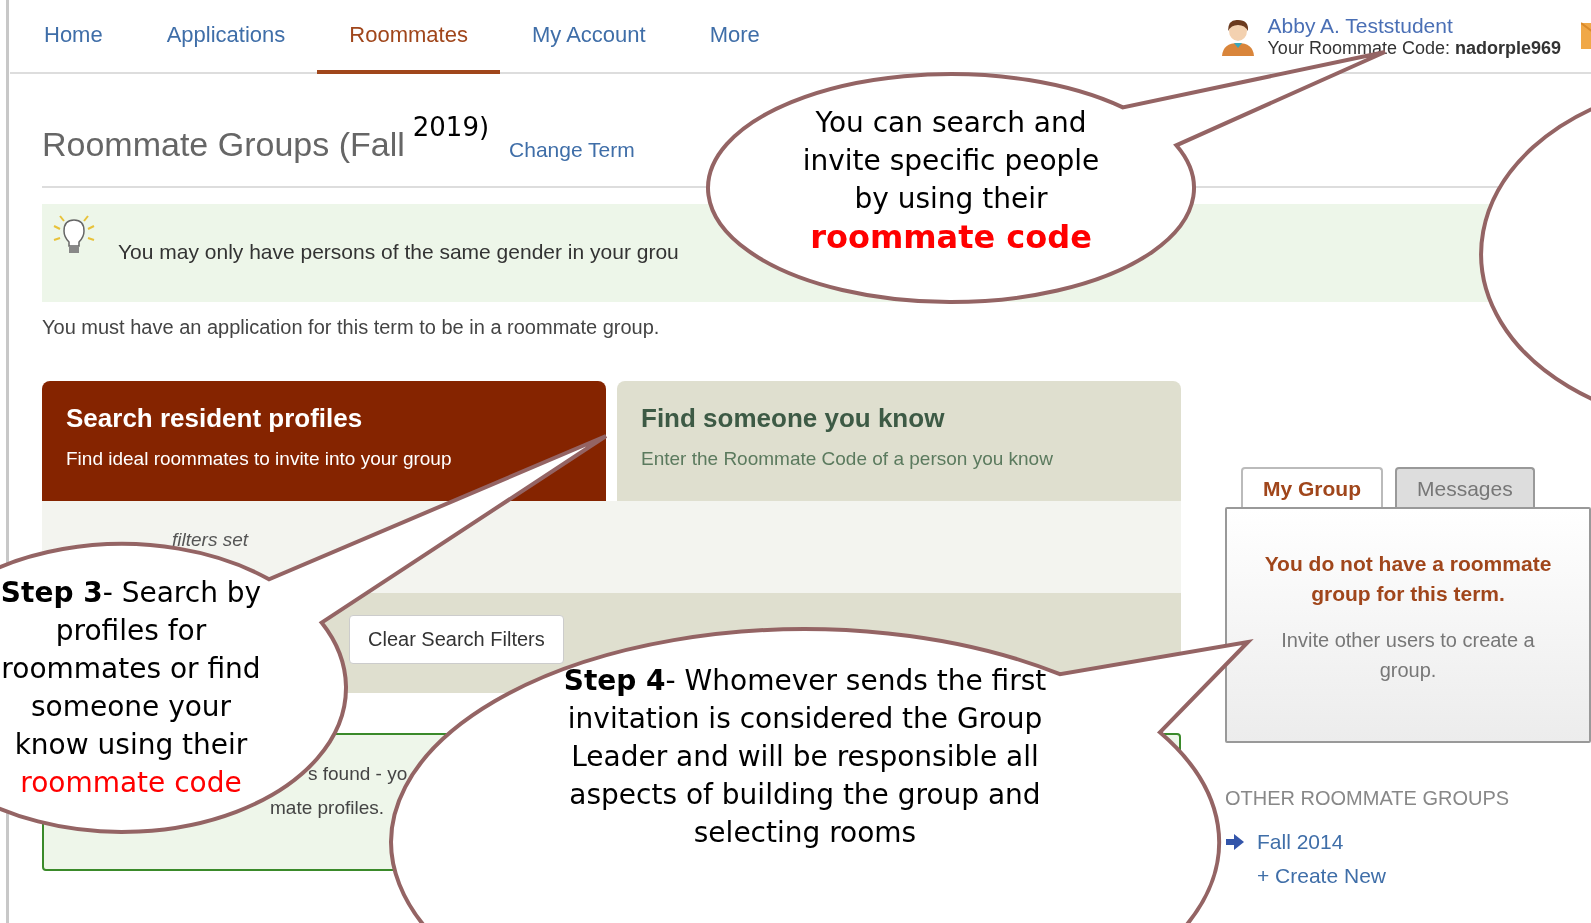 This screenshot has width=1591, height=923. I want to click on notice-text: You must have an application for this term to be in a roommate group., so click(351, 327).